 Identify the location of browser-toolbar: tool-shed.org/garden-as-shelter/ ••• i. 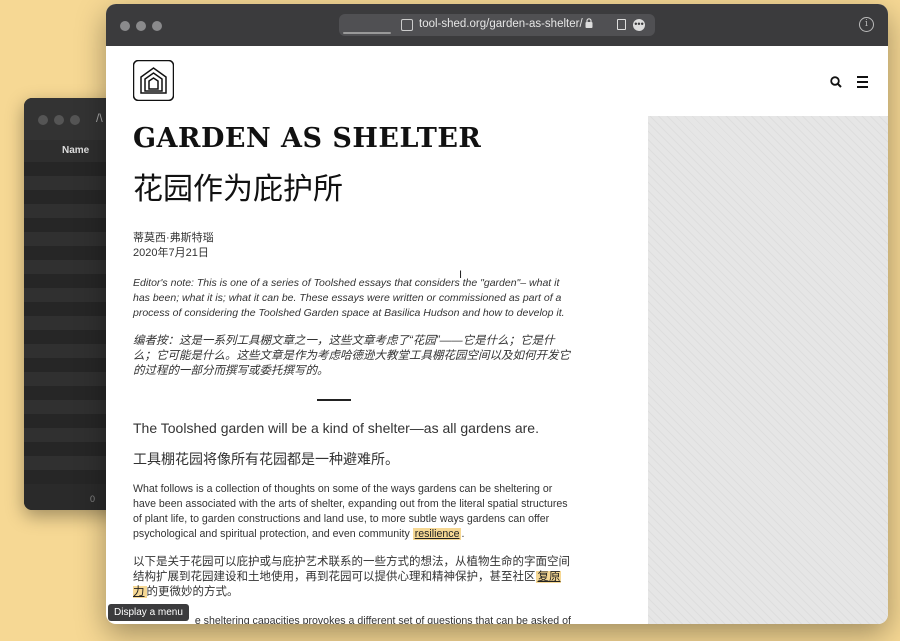
(497, 25).